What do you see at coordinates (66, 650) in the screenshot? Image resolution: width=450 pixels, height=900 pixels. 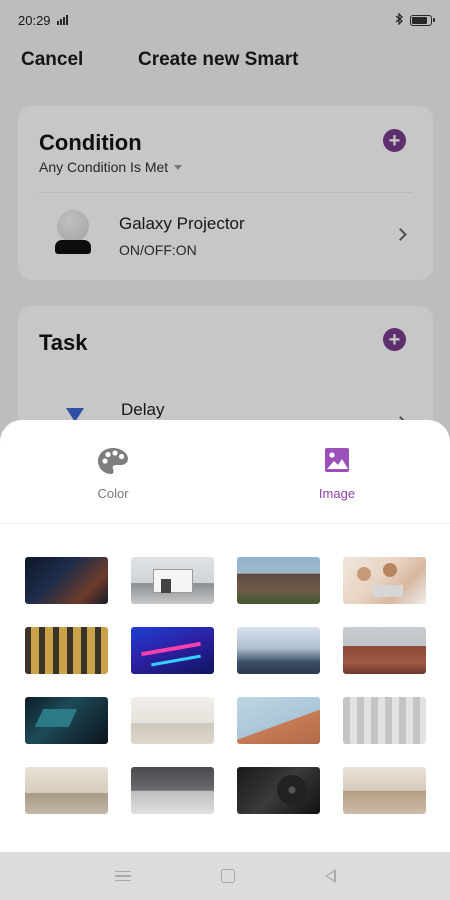 I see `thumbnail-office-building-facade` at bounding box center [66, 650].